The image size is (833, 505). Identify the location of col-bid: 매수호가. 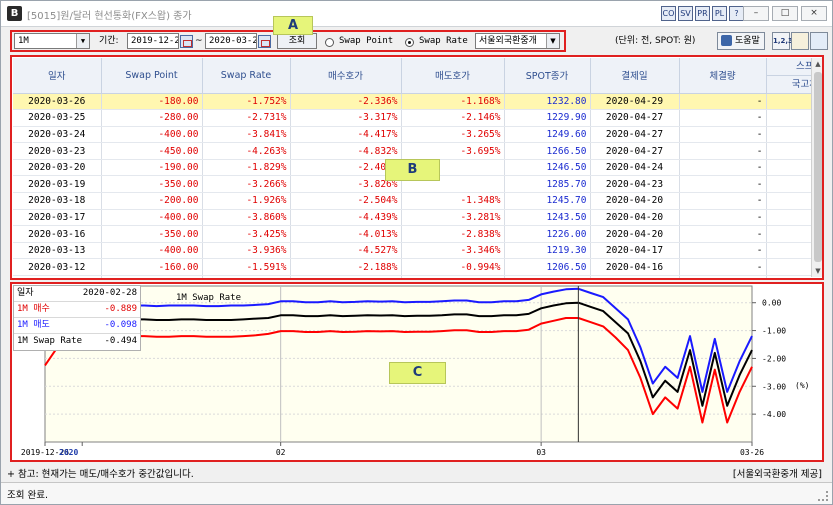
(346, 76).